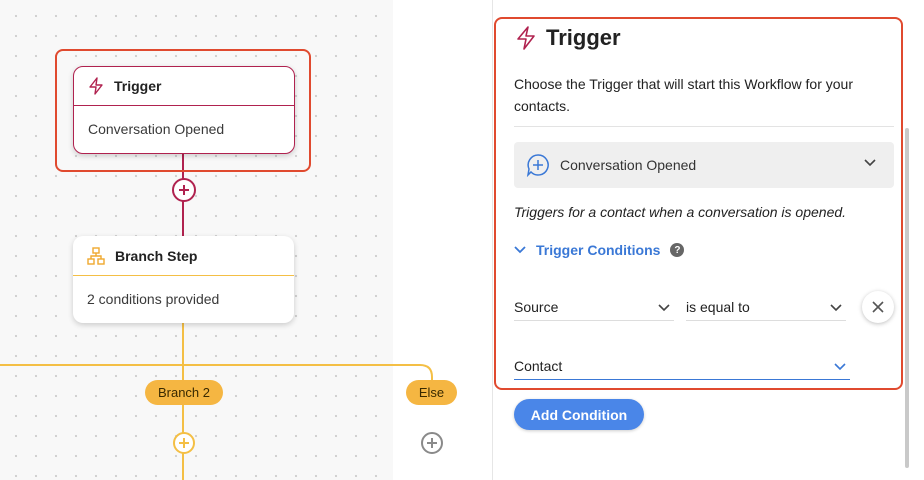  What do you see at coordinates (594, 307) in the screenshot?
I see `condition-field-select: Source` at bounding box center [594, 307].